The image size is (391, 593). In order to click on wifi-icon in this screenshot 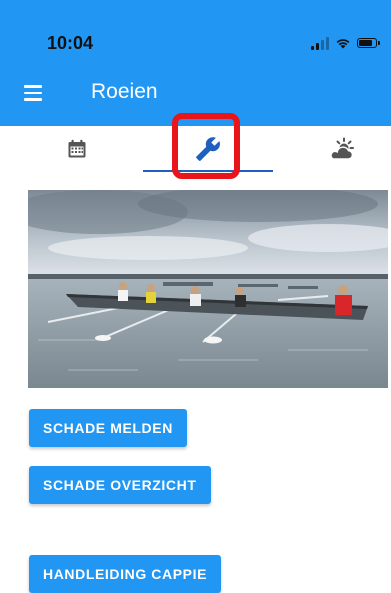, I will do `click(343, 44)`.